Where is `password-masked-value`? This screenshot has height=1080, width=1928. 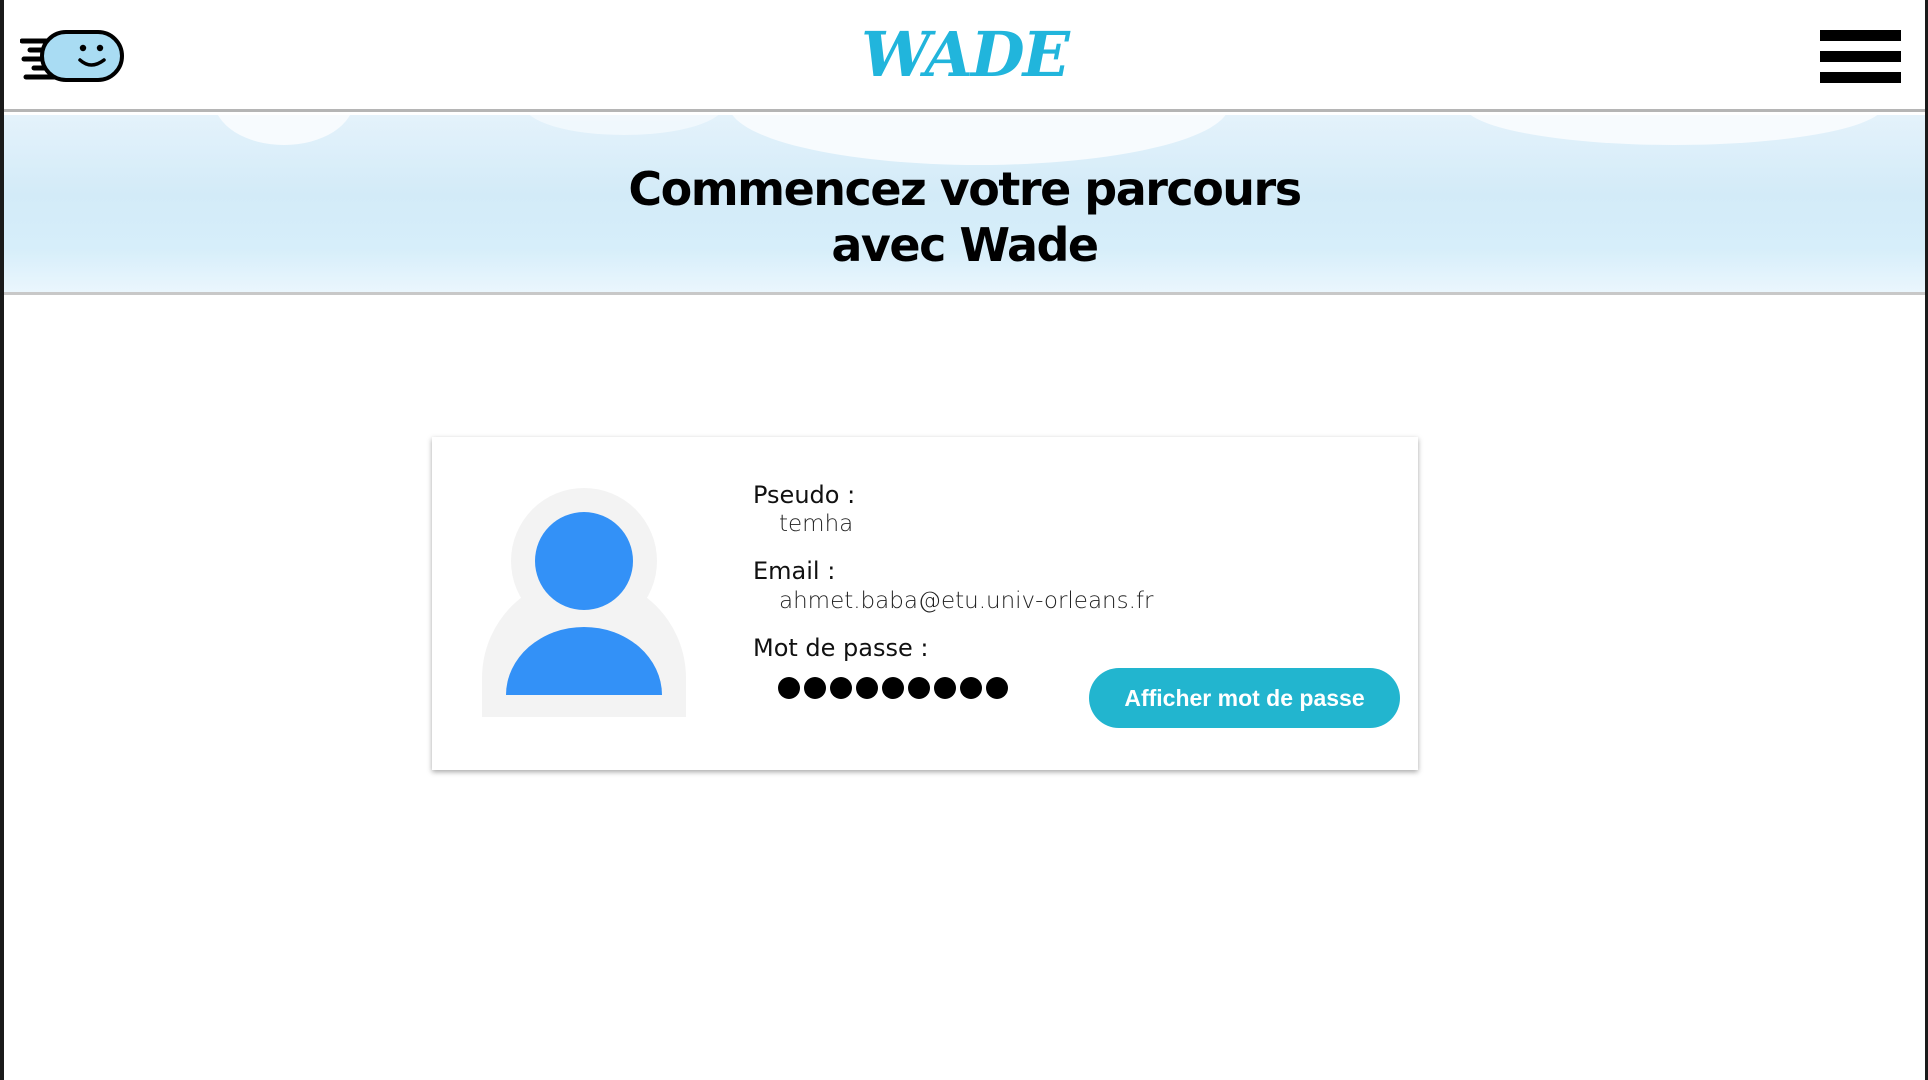 password-masked-value is located at coordinates (893, 689).